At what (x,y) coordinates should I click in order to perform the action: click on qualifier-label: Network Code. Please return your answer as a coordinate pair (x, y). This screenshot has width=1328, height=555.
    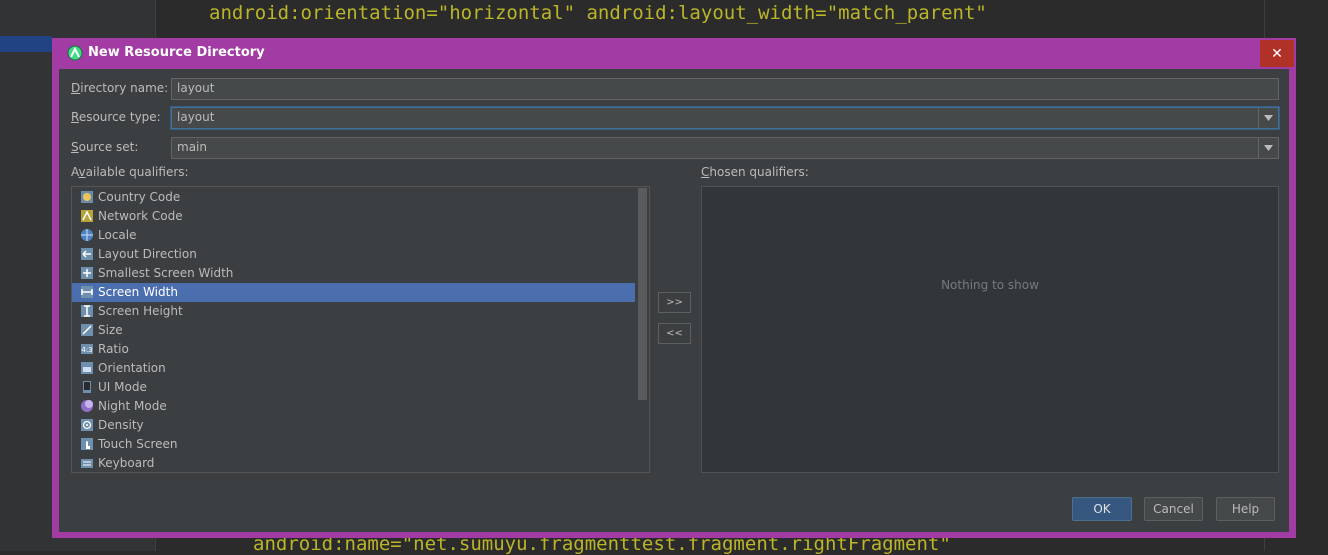
    Looking at the image, I should click on (140, 216).